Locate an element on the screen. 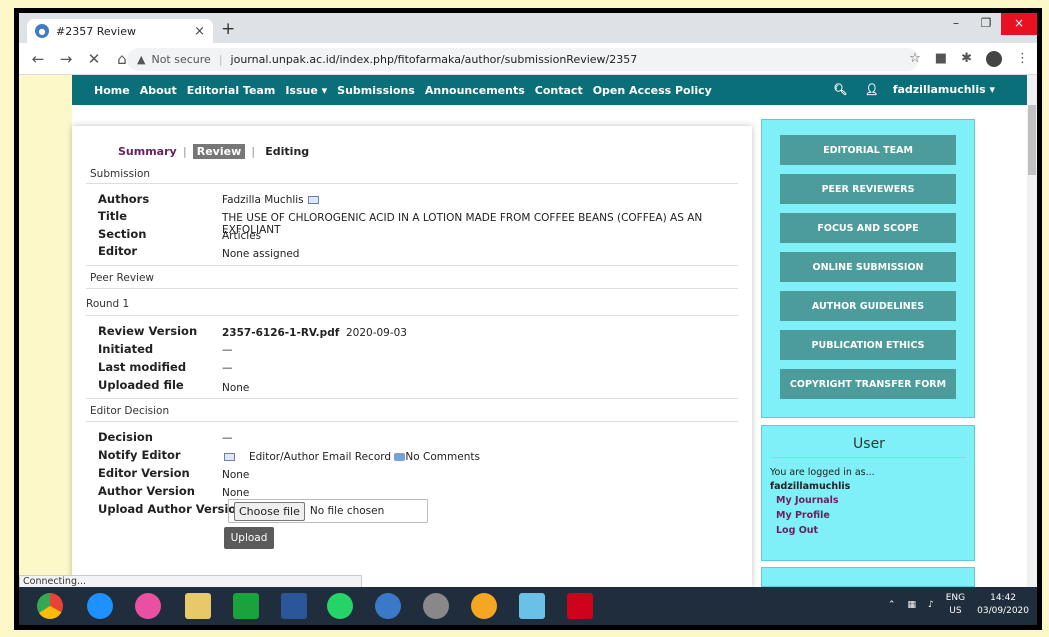 Image resolution: width=1049 pixels, height=637 pixels. stop-icon: ✕ is located at coordinates (94, 59).